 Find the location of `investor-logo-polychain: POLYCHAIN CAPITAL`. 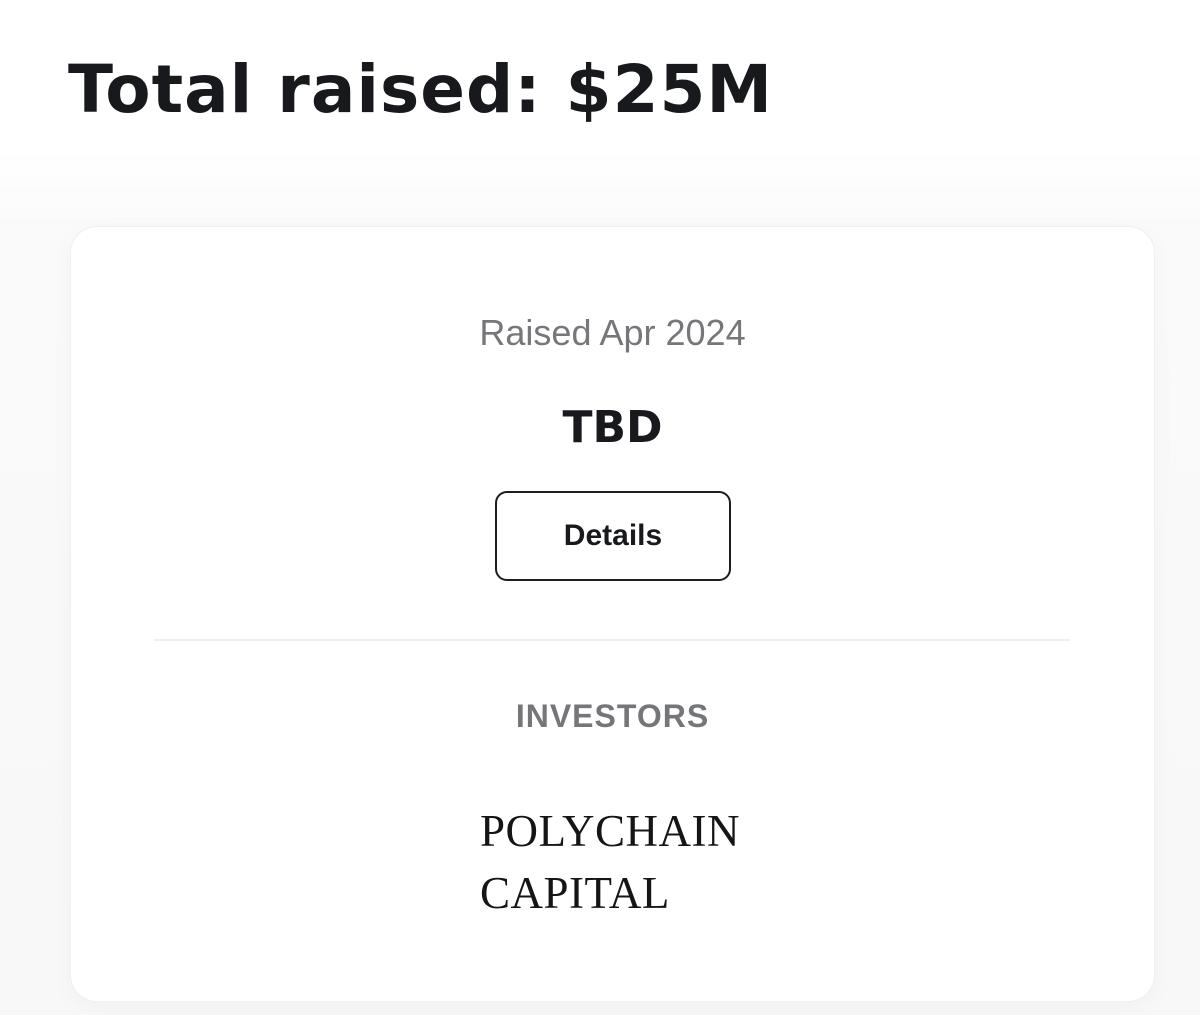

investor-logo-polychain: POLYCHAIN CAPITAL is located at coordinates (610, 862).